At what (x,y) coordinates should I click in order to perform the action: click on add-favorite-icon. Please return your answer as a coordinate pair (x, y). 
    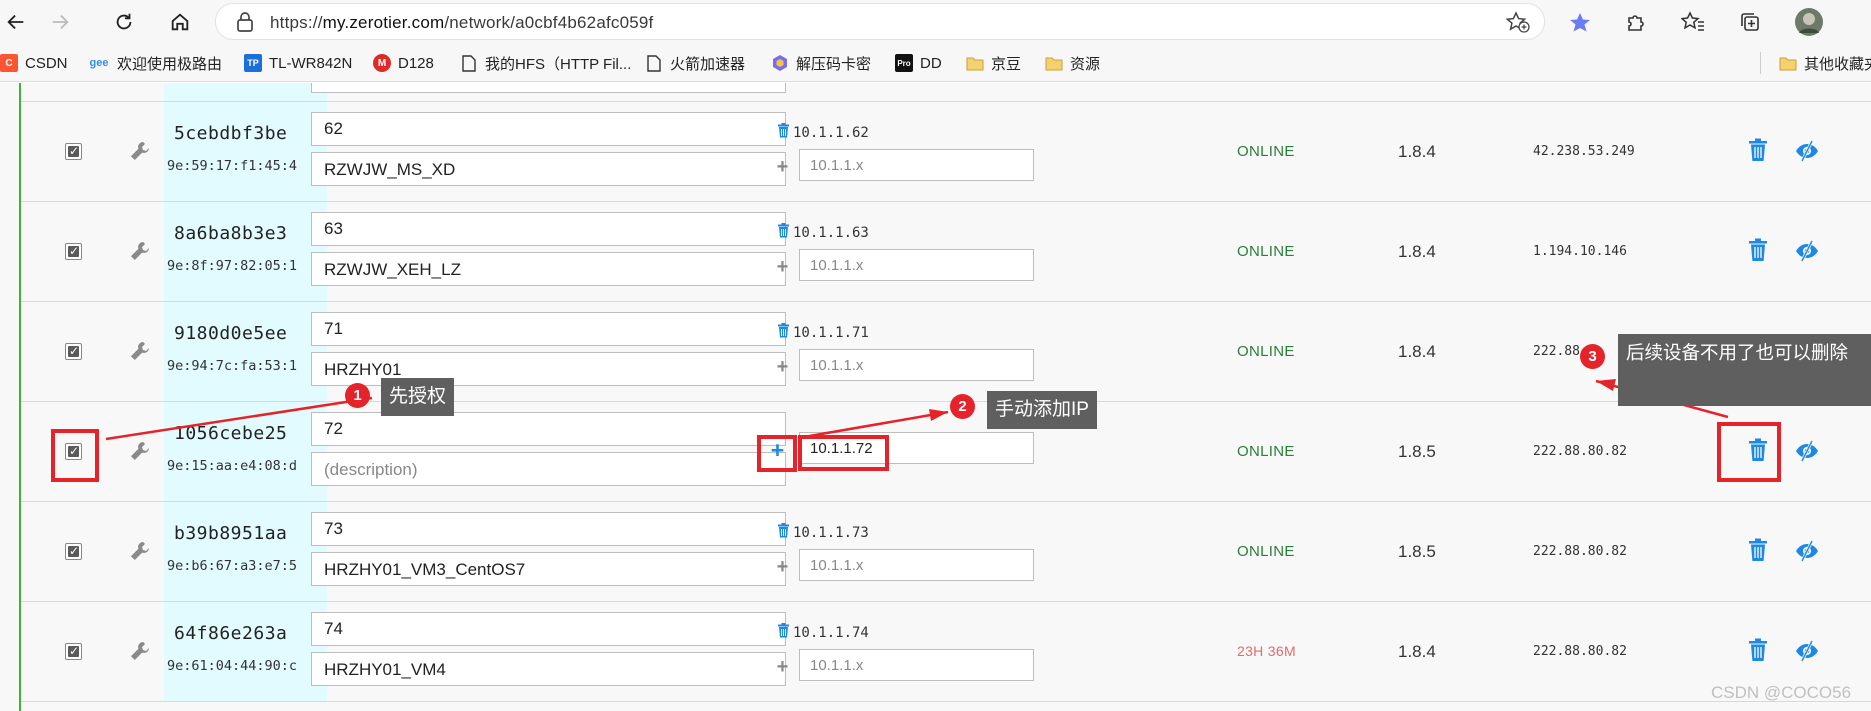
    Looking at the image, I should click on (1517, 24).